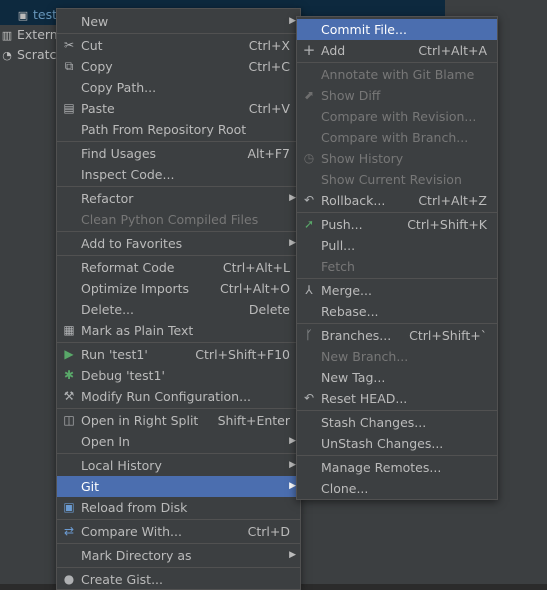 Image resolution: width=547 pixels, height=590 pixels. What do you see at coordinates (397, 95) in the screenshot?
I see `git-item-show-diff: ⬈ Show Diff` at bounding box center [397, 95].